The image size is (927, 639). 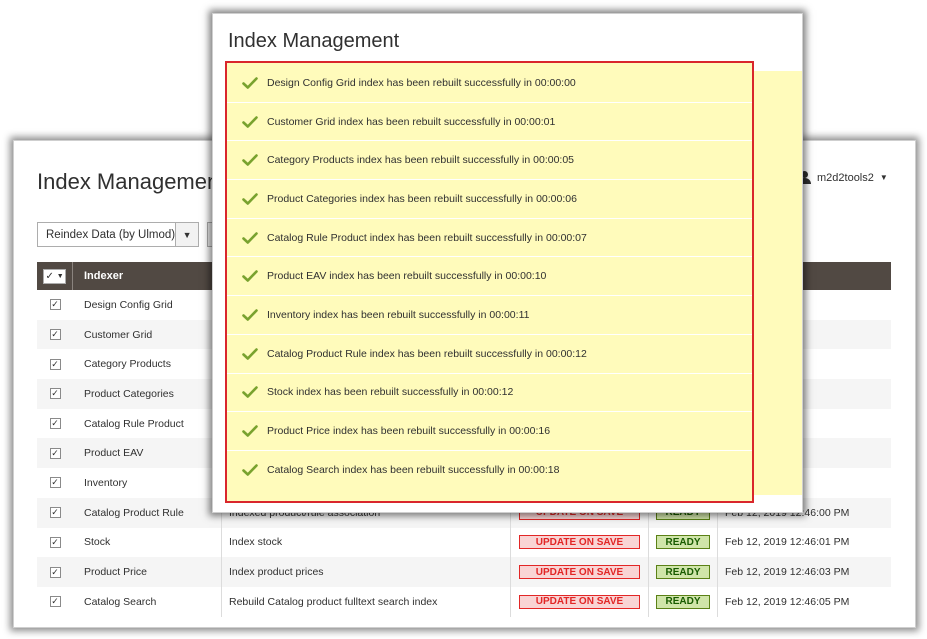 I want to click on indexer-name: Product EAV, so click(x=114, y=453).